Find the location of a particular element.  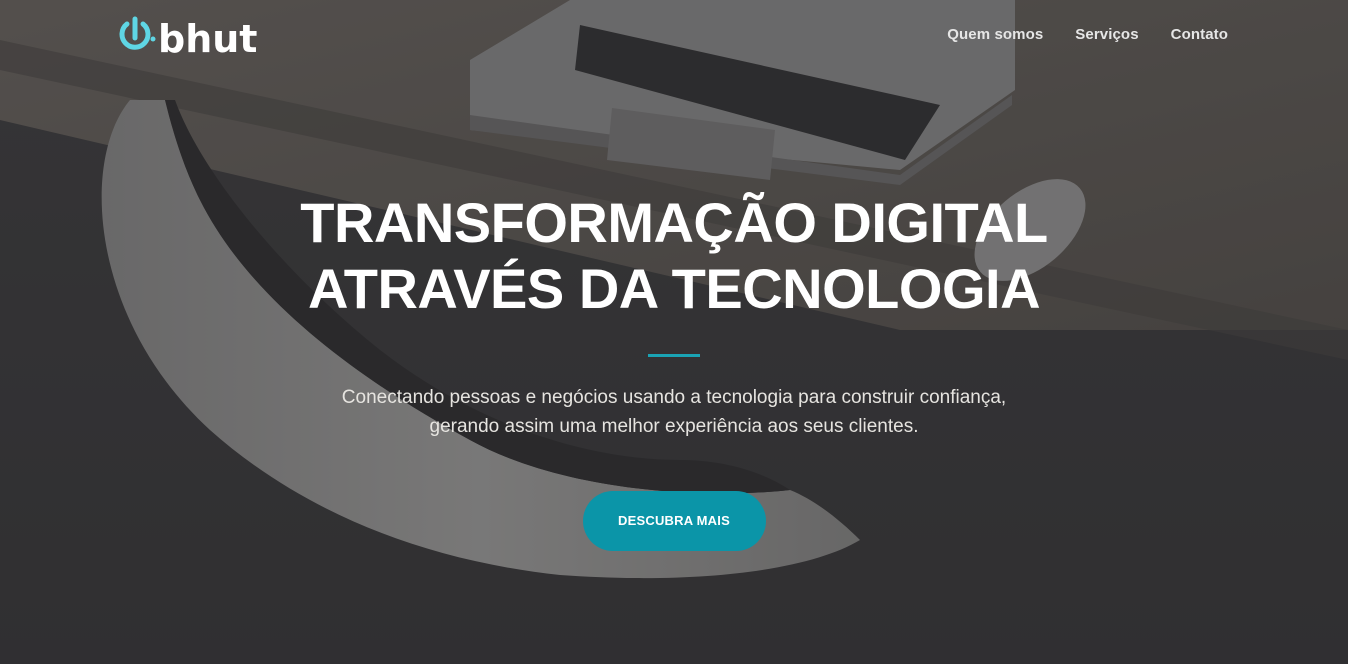

power-icon is located at coordinates (137, 33).